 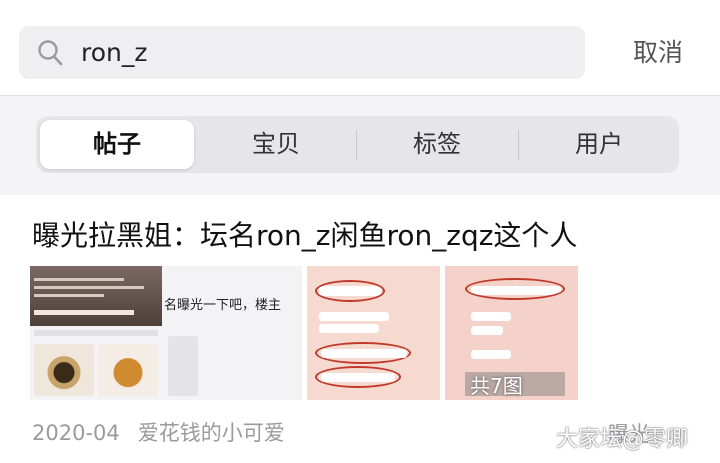 What do you see at coordinates (96, 296) in the screenshot?
I see `profile-screenshot` at bounding box center [96, 296].